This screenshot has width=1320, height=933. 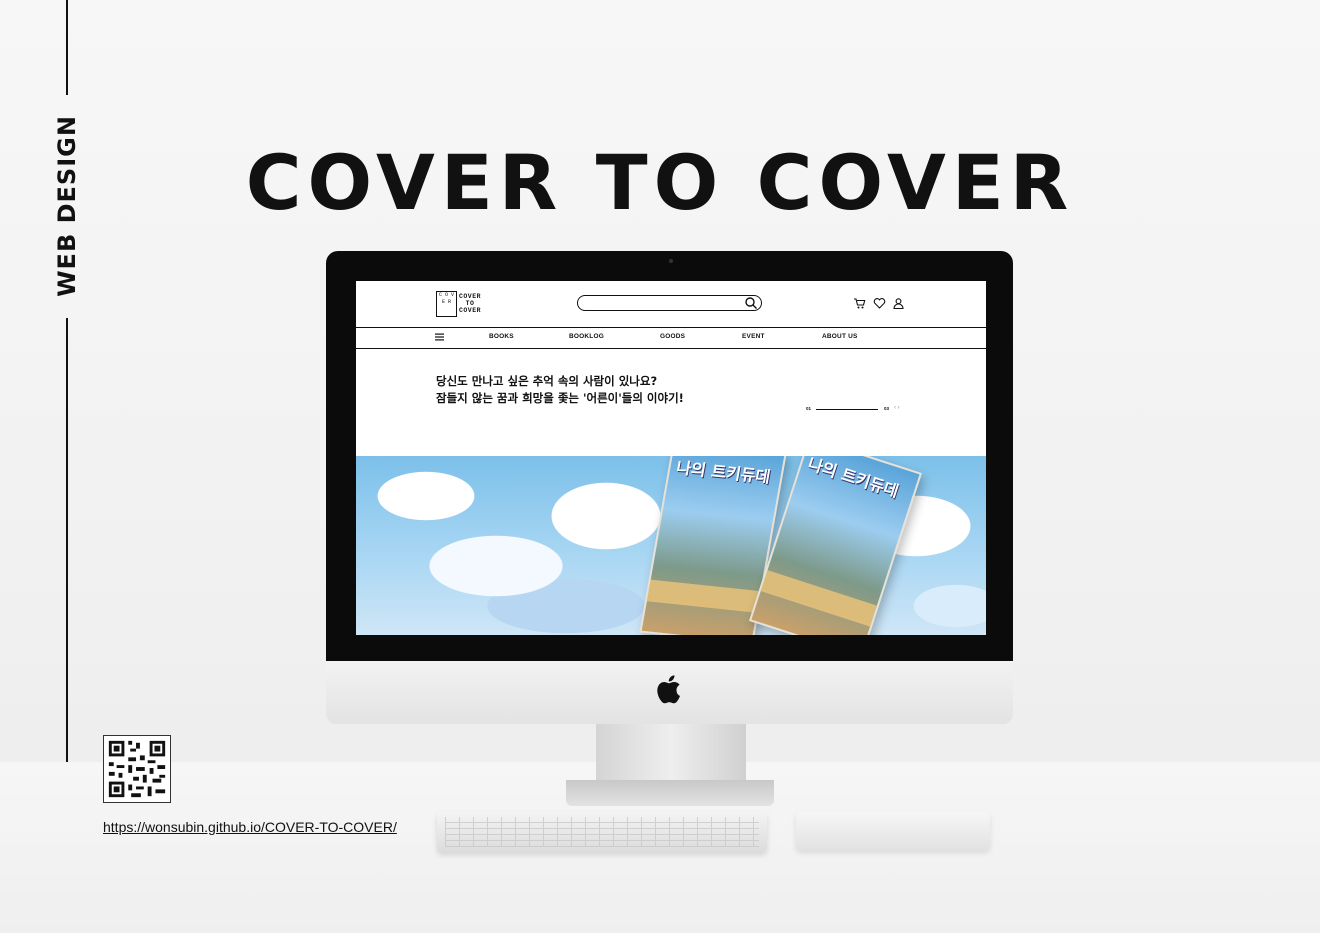 I want to click on site-header: C O V E R COVER TO COVER, so click(x=671, y=304).